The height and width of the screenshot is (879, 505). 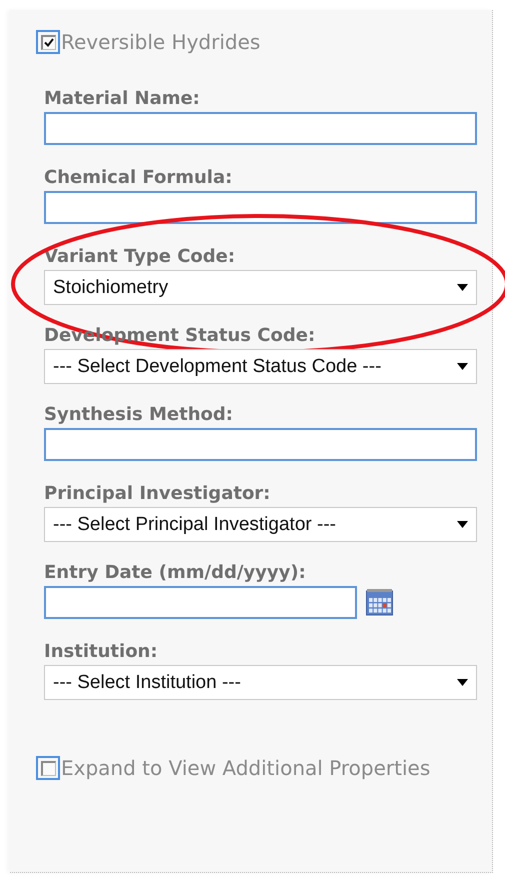 What do you see at coordinates (140, 257) in the screenshot?
I see `field-label: Variant Type Code:` at bounding box center [140, 257].